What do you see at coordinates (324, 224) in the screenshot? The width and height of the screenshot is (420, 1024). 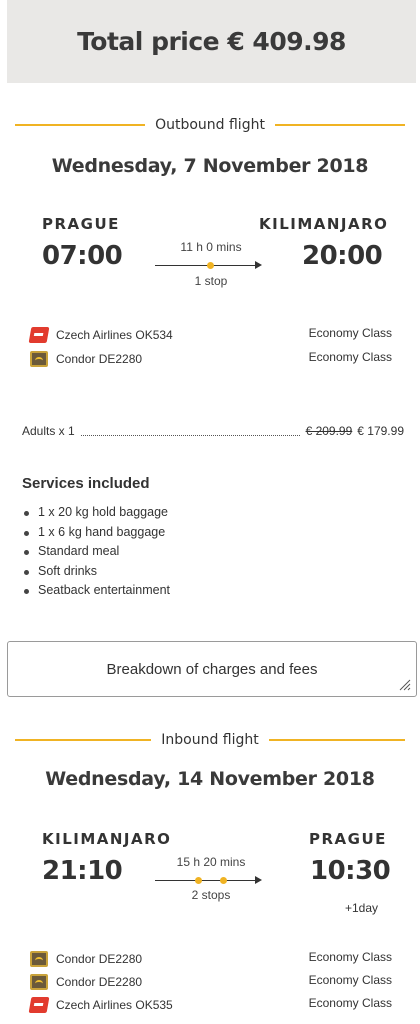 I see `outbound-destination-city: KILIMANJARO` at bounding box center [324, 224].